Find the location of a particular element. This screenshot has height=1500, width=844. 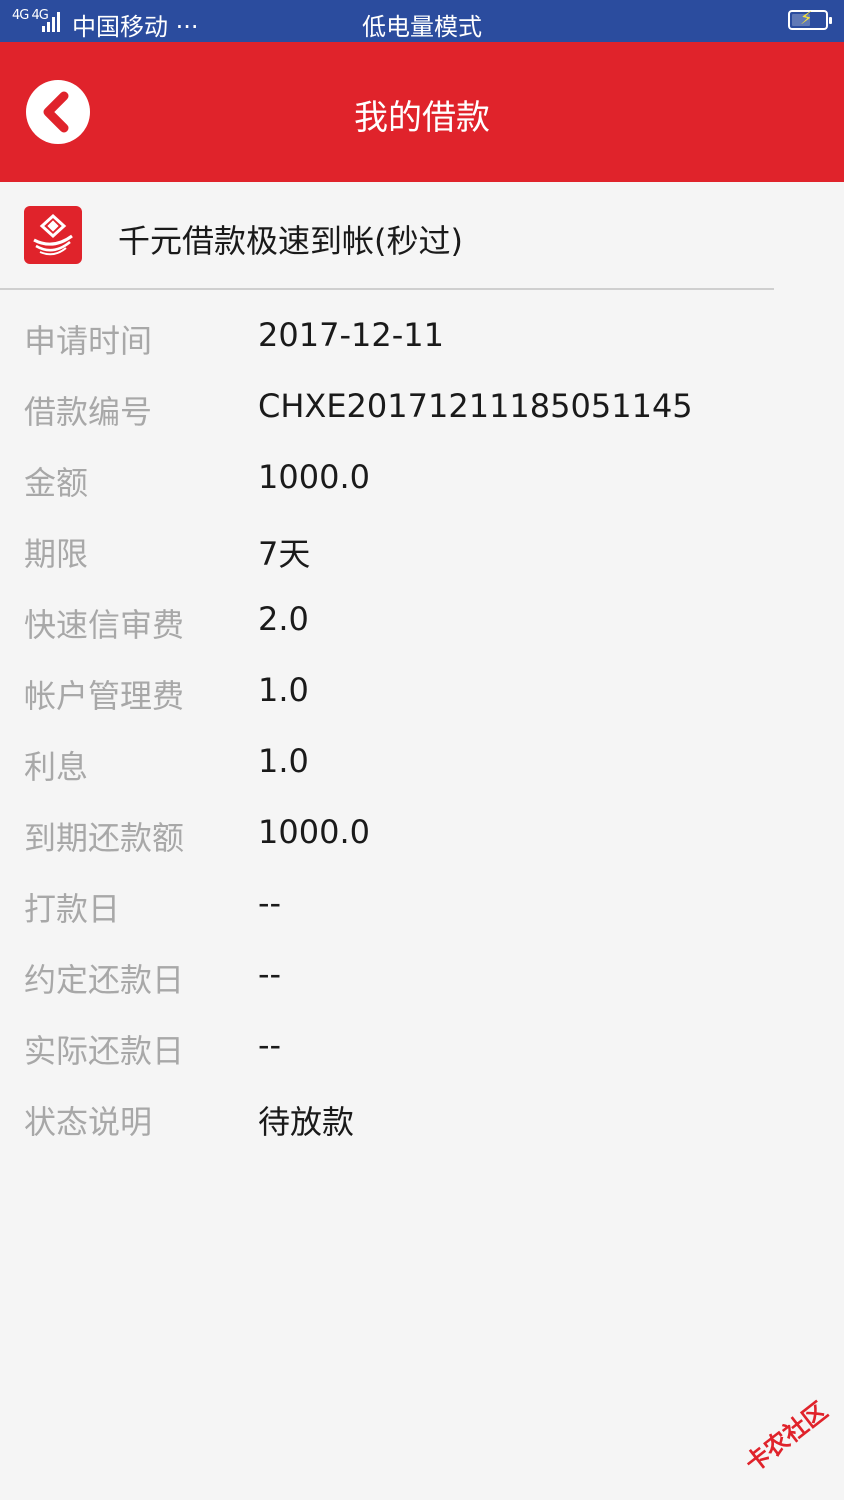

status-value: 待放款 is located at coordinates (306, 1122).